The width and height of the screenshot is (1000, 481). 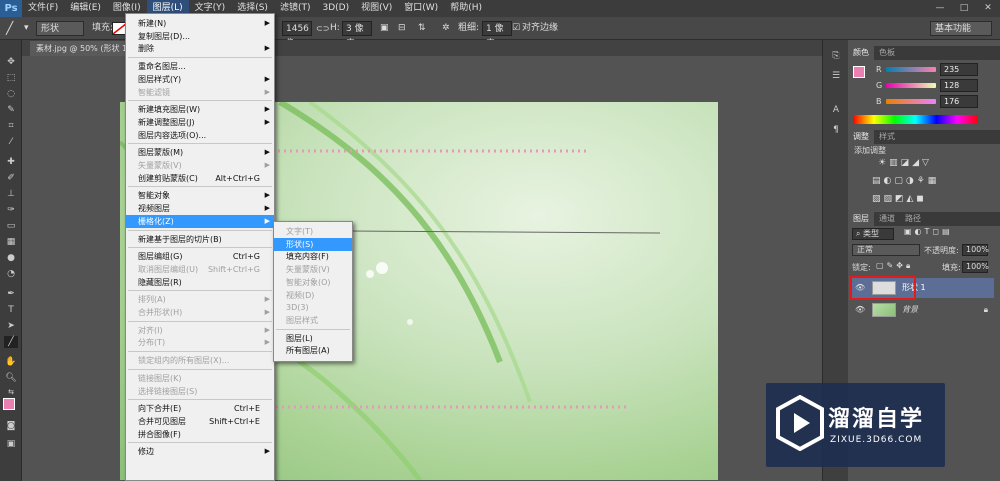 I want to click on pen-tool-icon: ✒, so click(x=11, y=294).